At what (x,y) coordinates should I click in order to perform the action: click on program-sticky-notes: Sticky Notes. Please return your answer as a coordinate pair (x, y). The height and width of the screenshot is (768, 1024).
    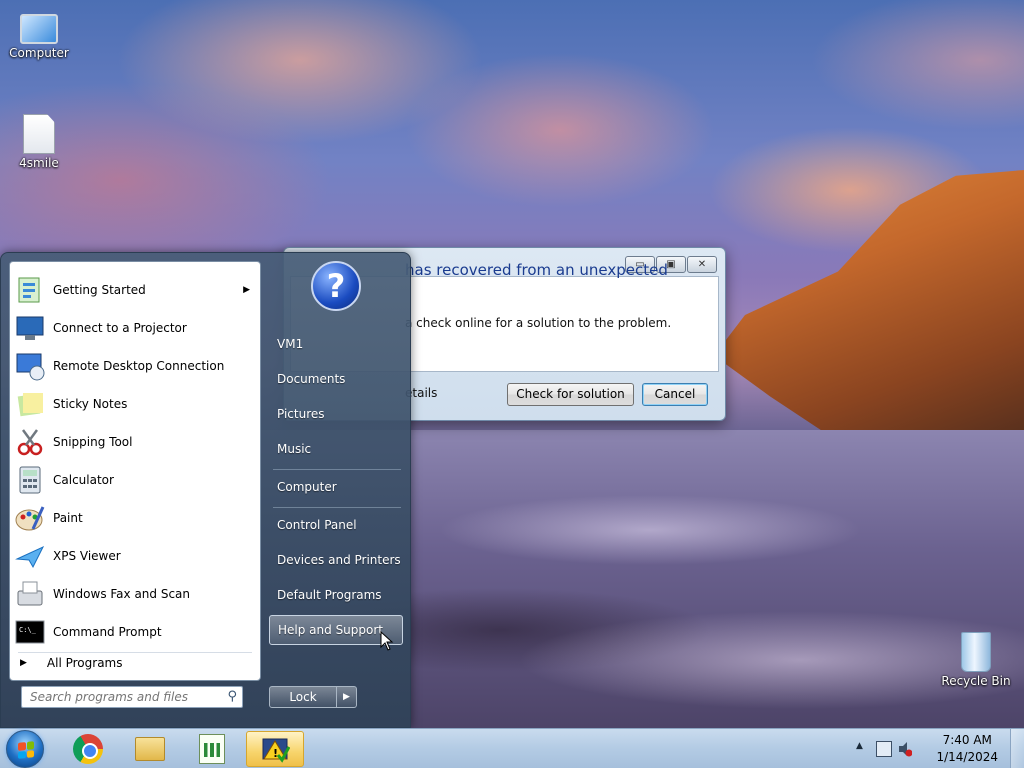
    Looking at the image, I should click on (136, 404).